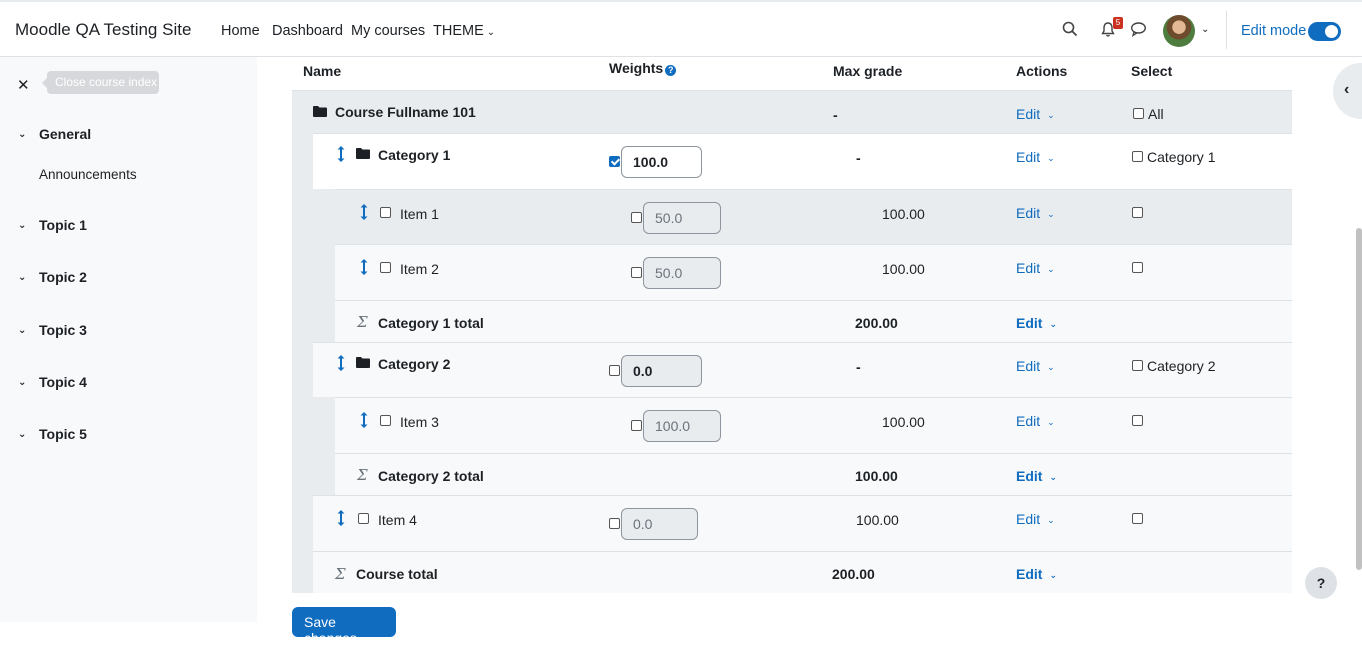  I want to click on edit-mode-label: Edit mode, so click(1274, 31).